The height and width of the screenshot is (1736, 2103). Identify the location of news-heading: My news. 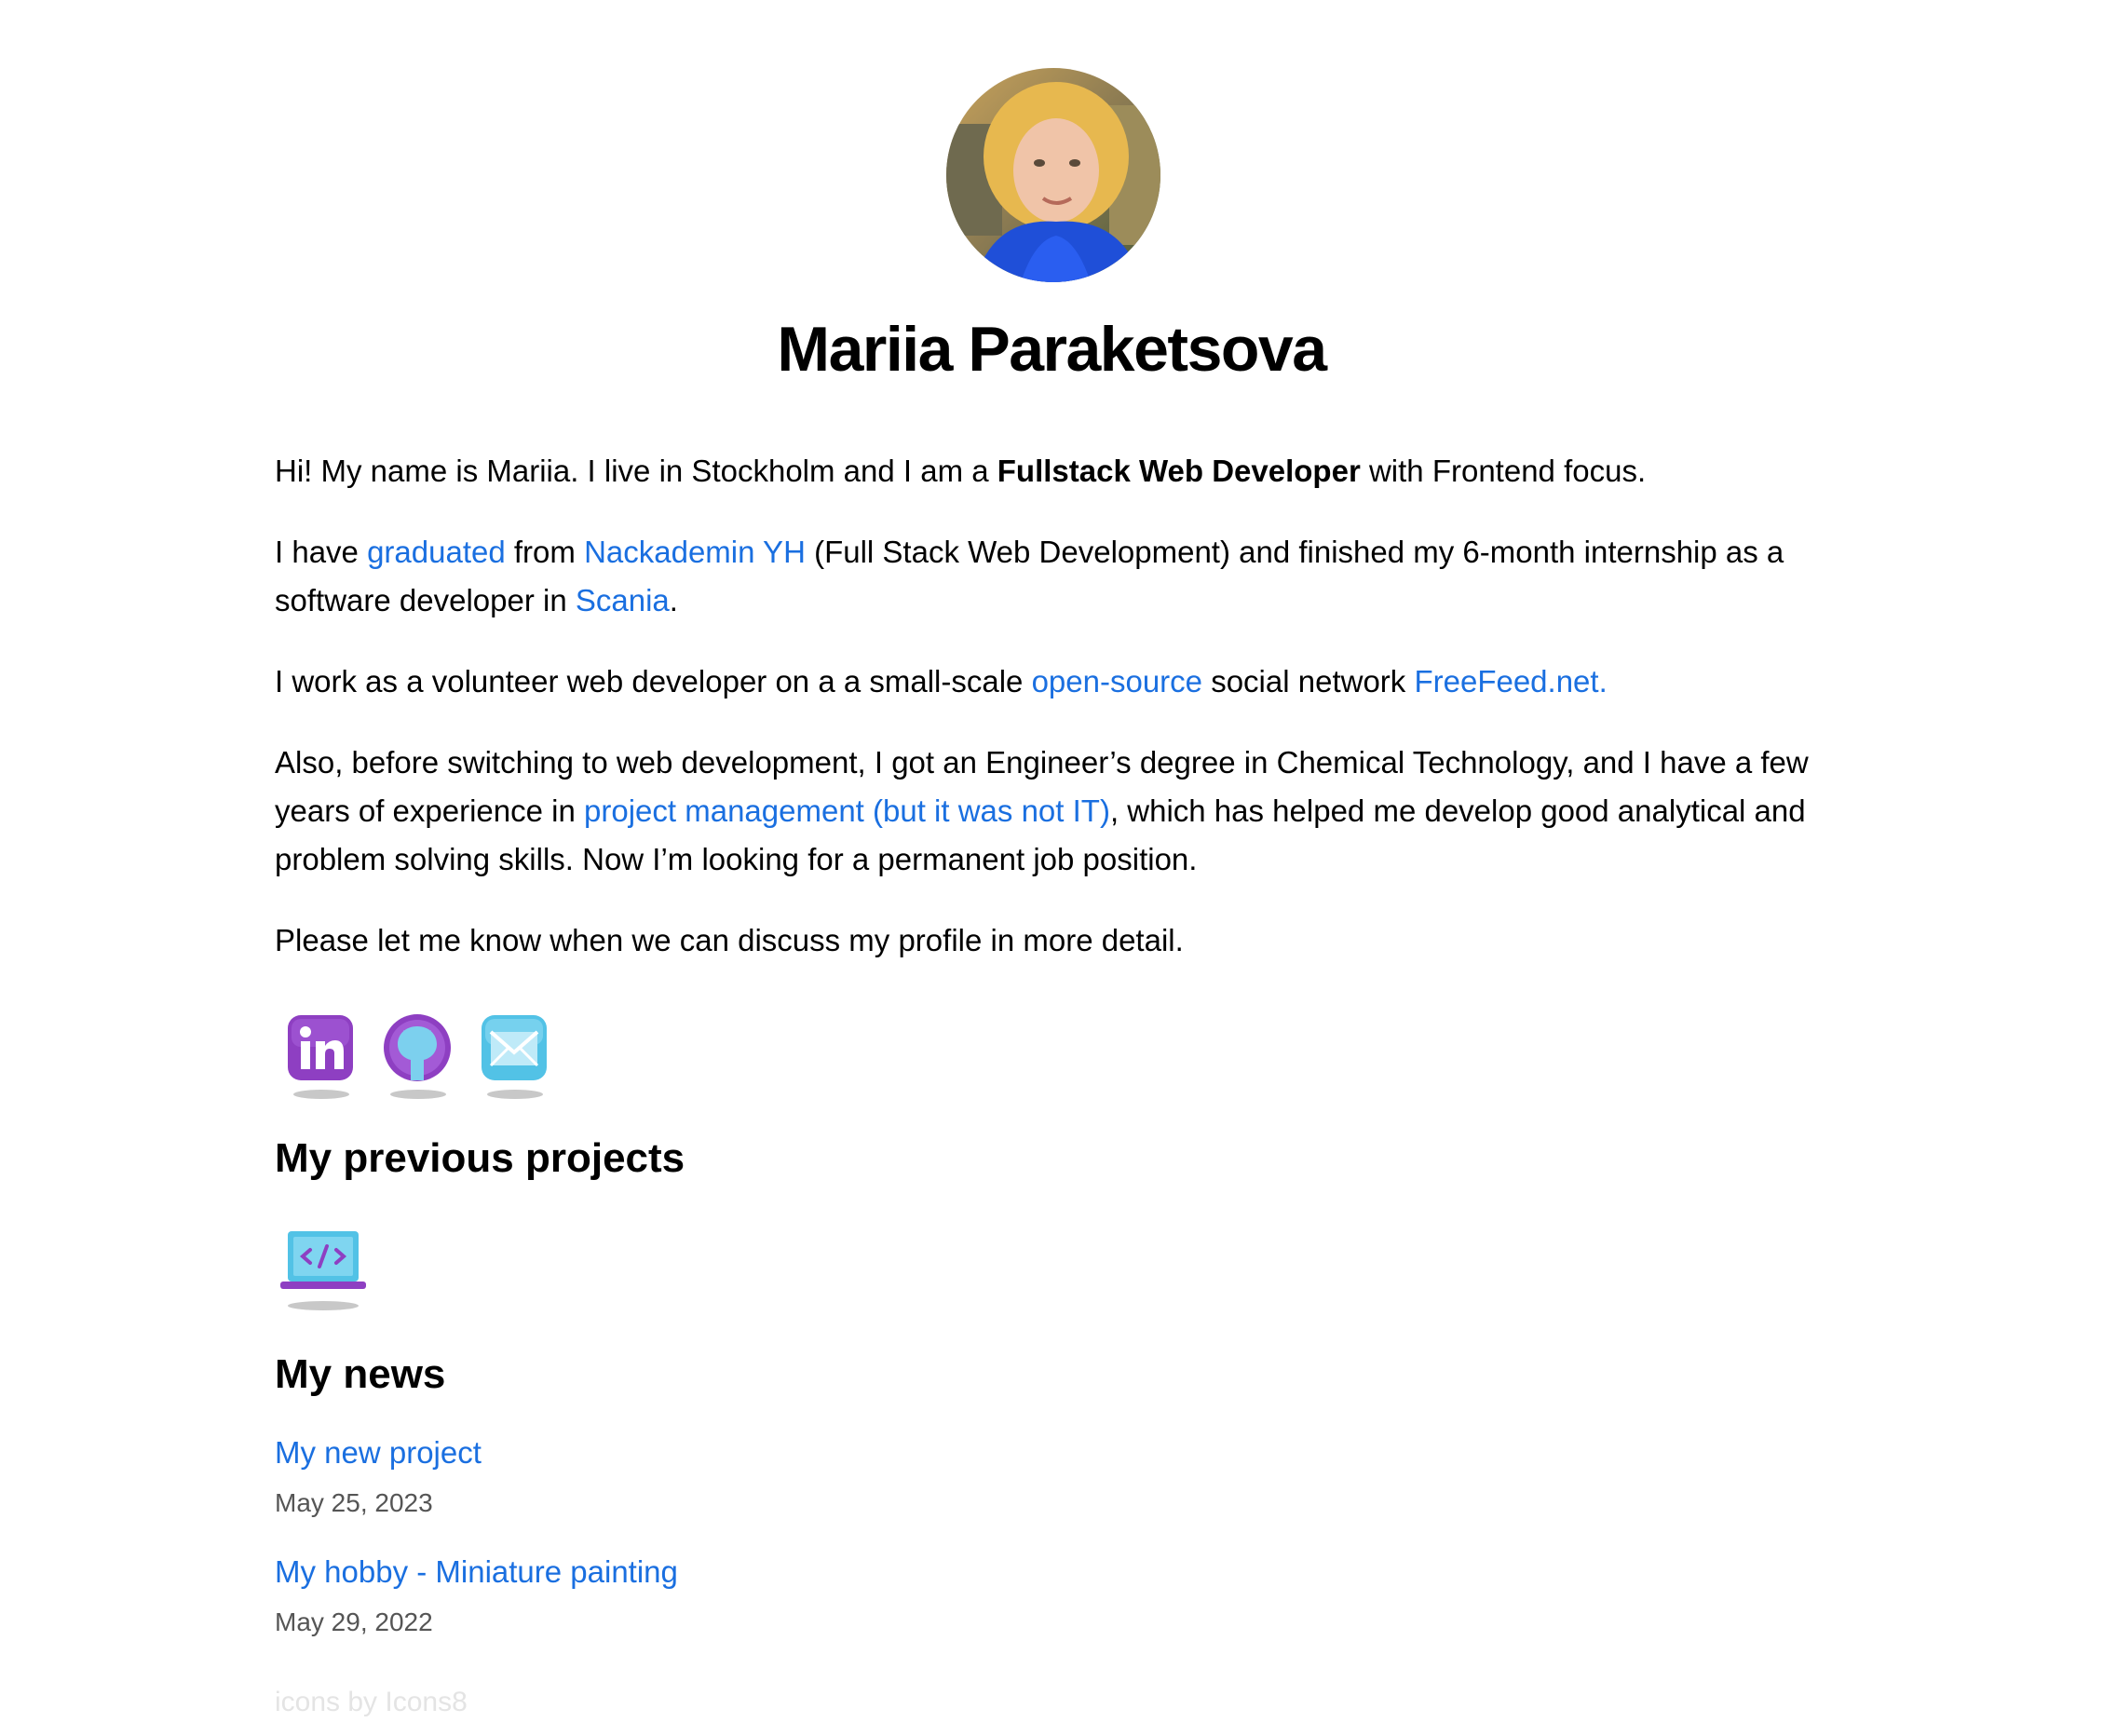
(360, 1374).